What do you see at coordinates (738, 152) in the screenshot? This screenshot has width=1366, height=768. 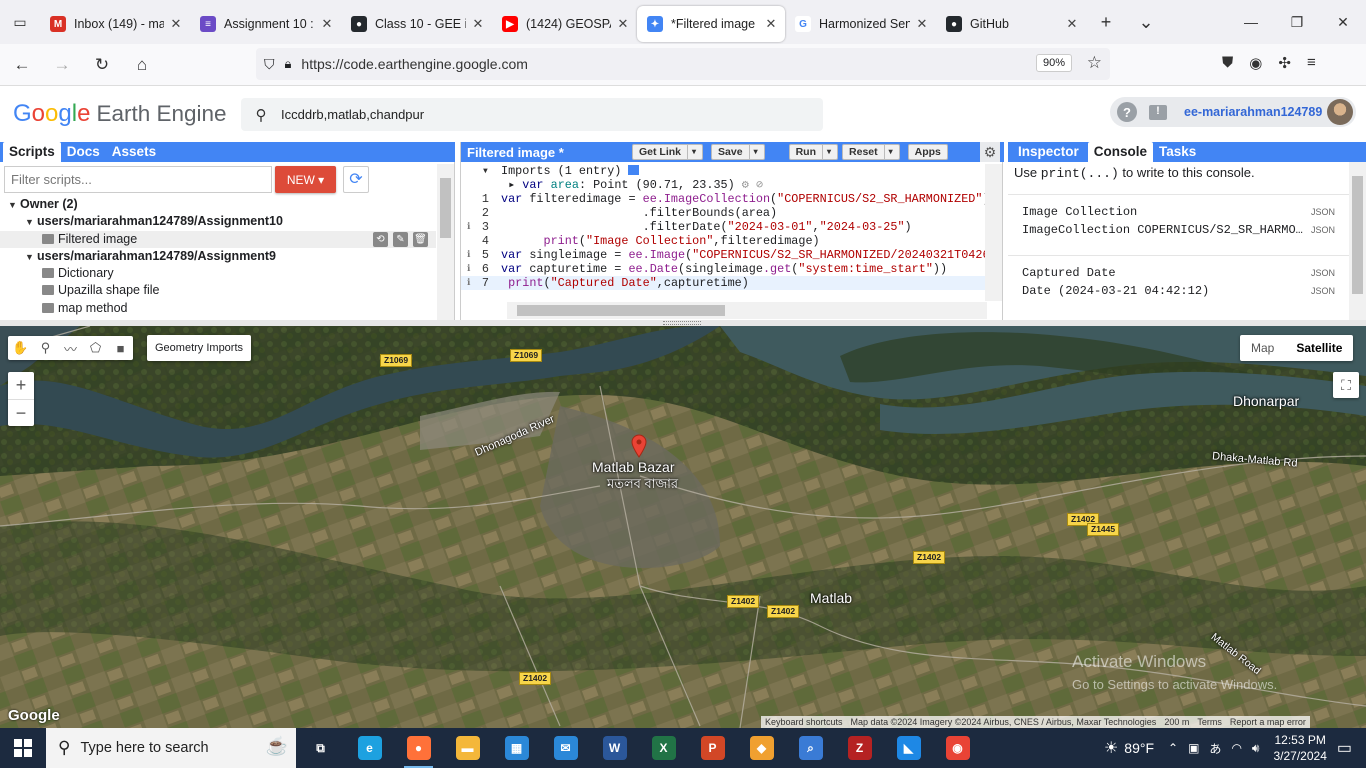 I see `save-button: Save ▾` at bounding box center [738, 152].